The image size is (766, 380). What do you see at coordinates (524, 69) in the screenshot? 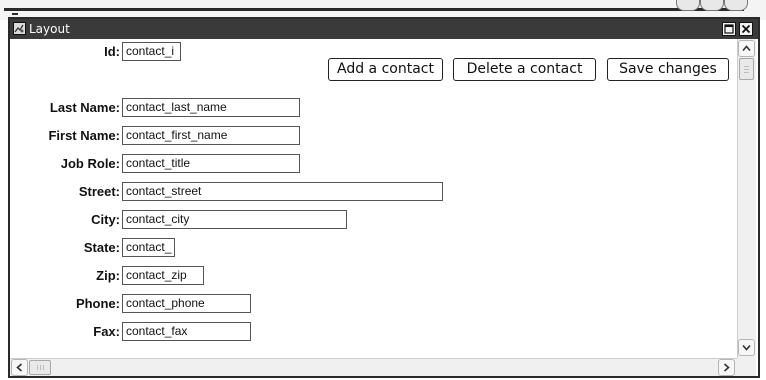
I see `delete-contact-button: Delete a contact` at bounding box center [524, 69].